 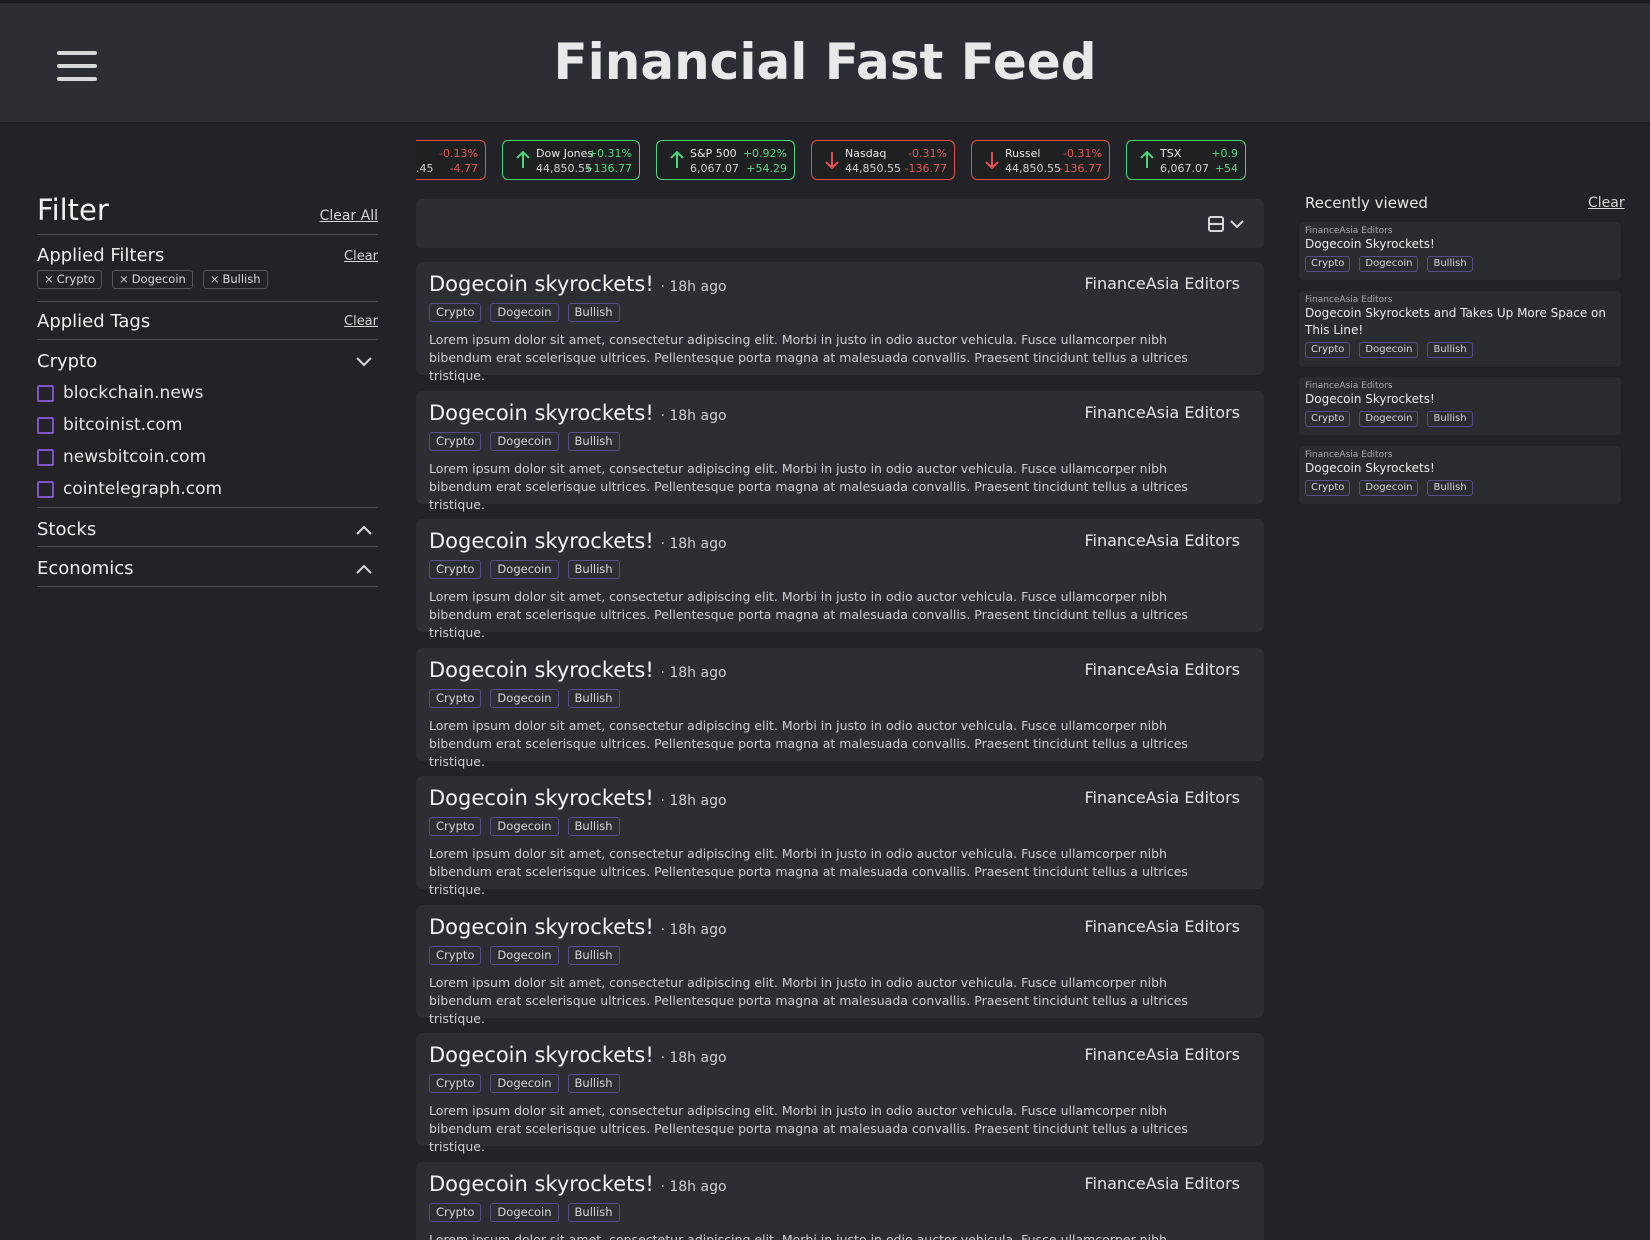 I want to click on layout-view-icon, so click(x=1229, y=224).